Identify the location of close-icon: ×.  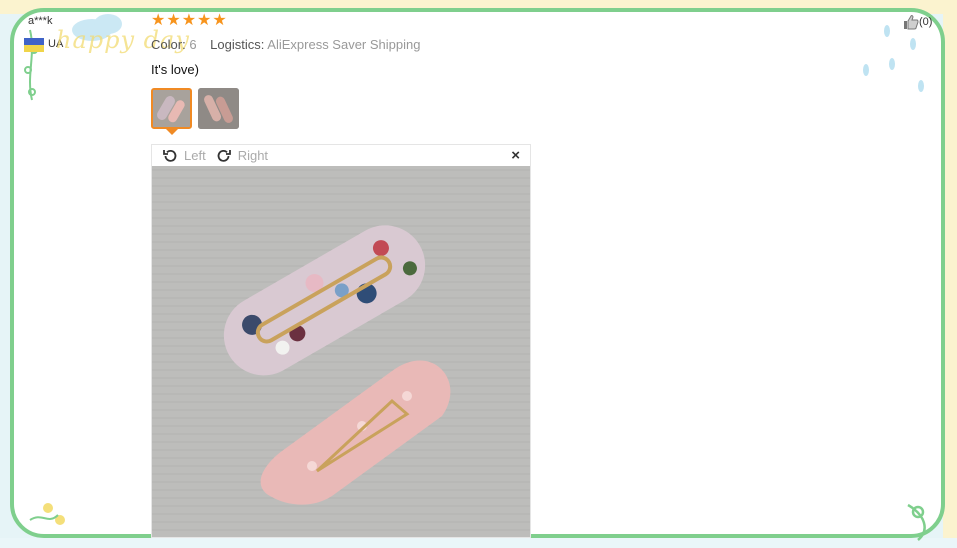
(515, 155).